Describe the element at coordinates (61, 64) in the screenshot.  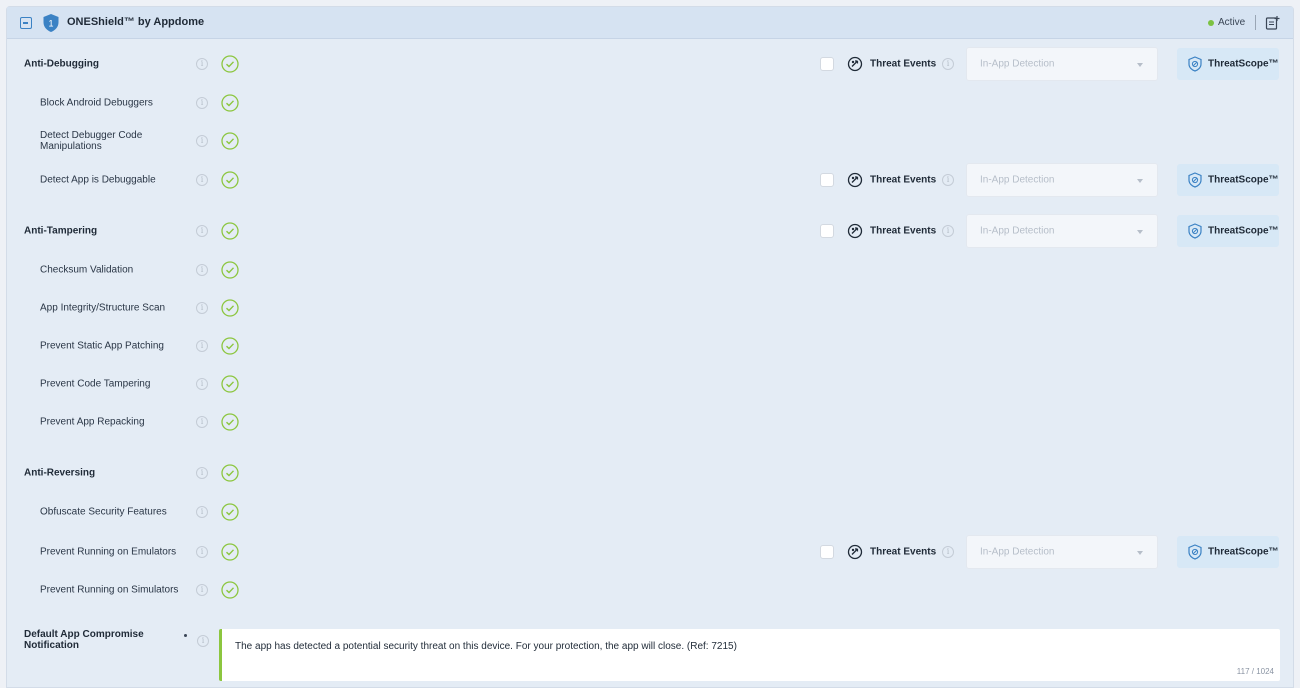
I see `feature-label: Anti-Debugging` at that location.